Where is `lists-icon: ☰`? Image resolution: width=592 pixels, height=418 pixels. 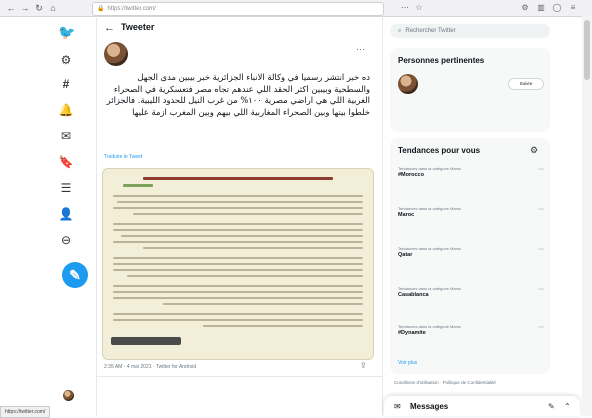
lists-icon: ☰ is located at coordinates (66, 188).